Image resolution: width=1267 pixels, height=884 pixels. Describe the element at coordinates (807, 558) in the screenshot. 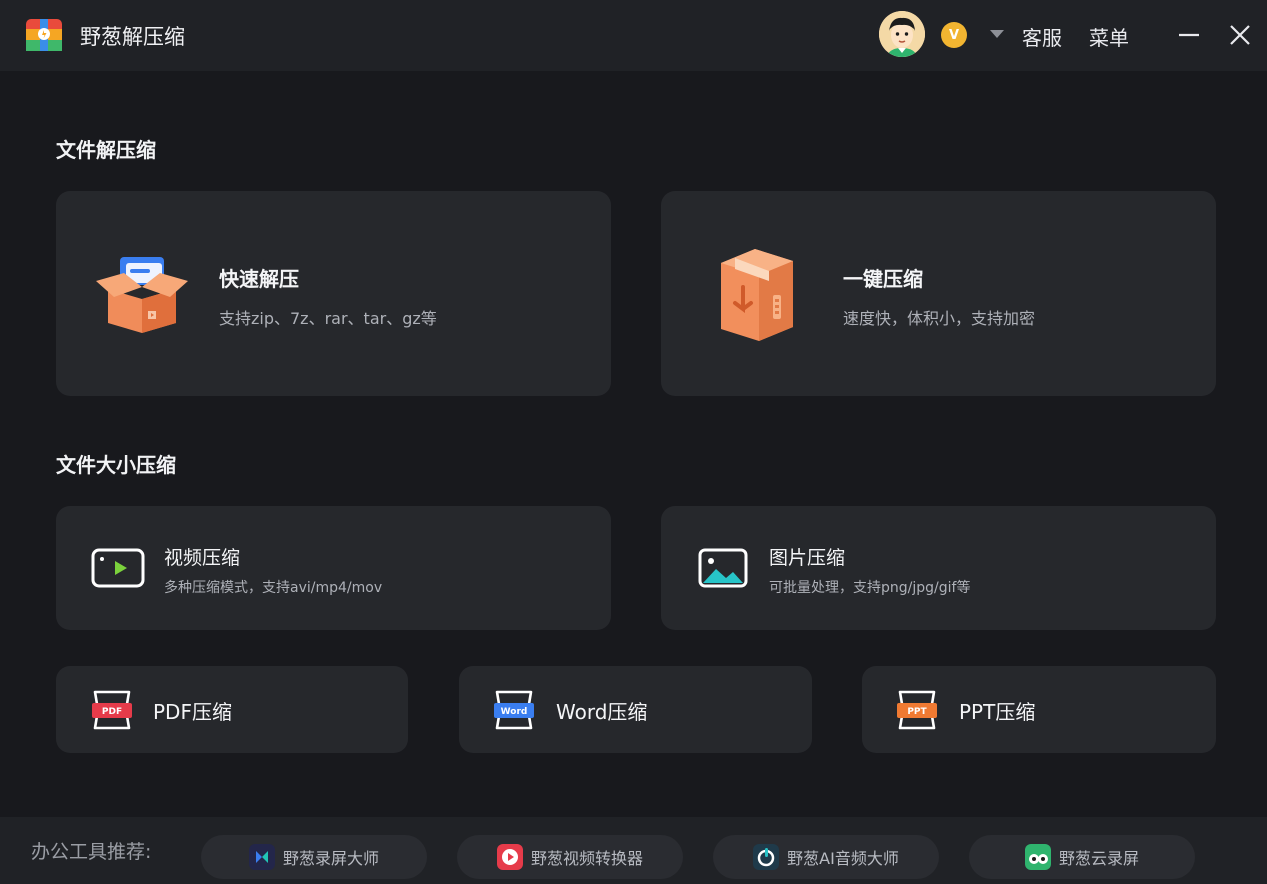

I see `image-compress-title: 图片压缩` at that location.